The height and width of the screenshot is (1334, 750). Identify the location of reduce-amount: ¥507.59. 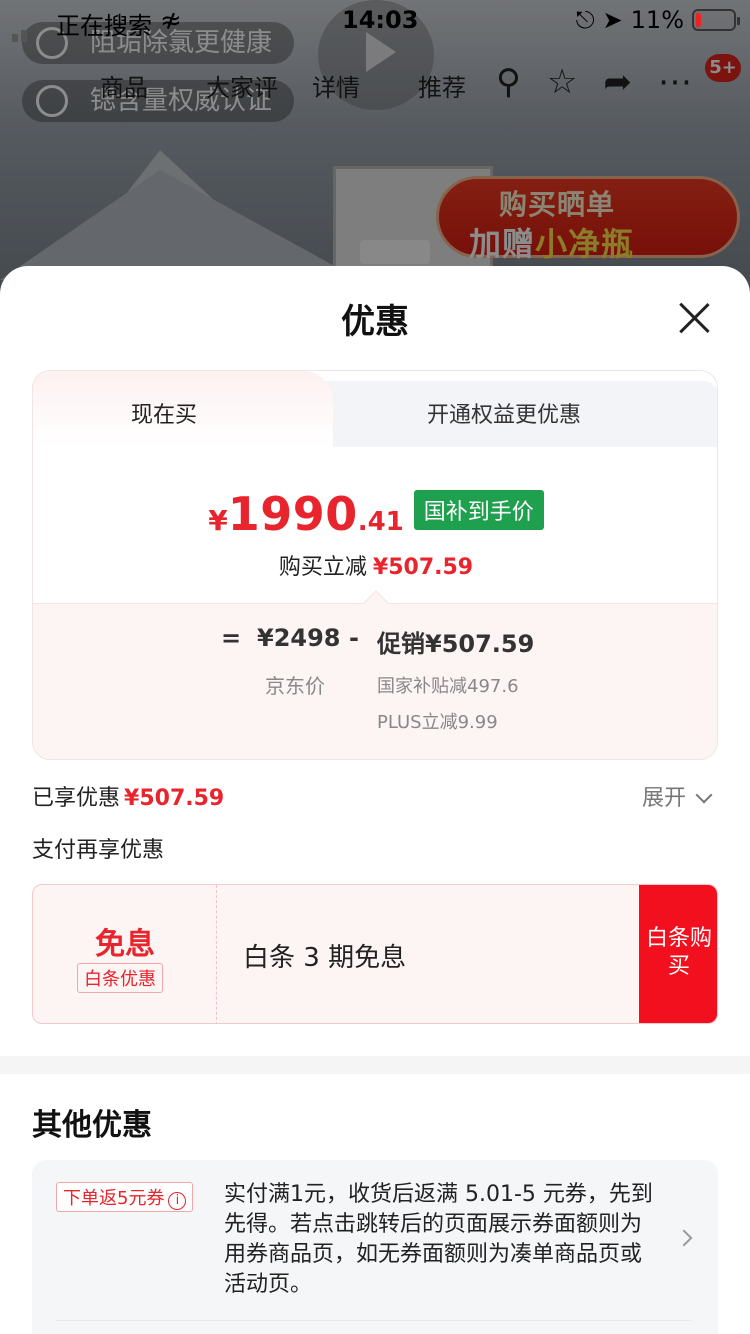
(423, 567).